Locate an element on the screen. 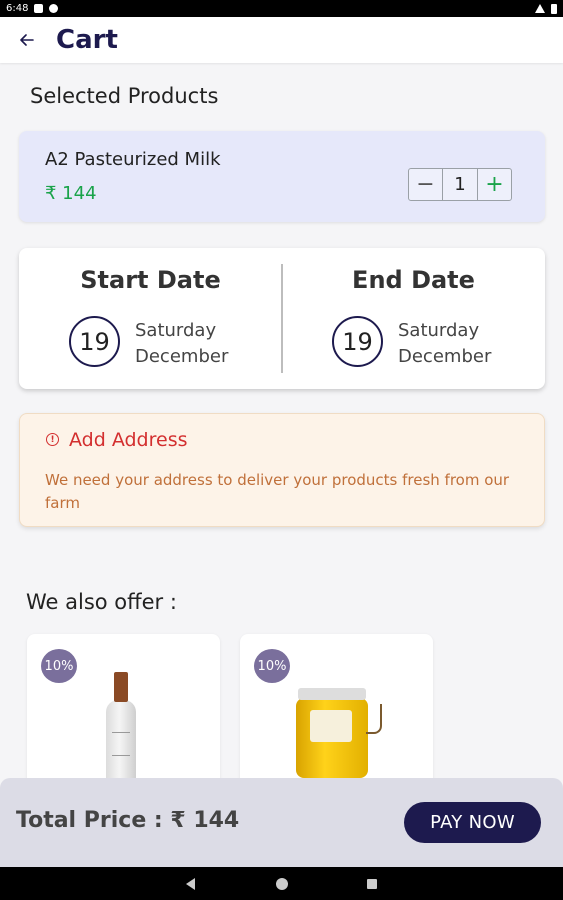 The height and width of the screenshot is (900, 563). start-date-day: 19 is located at coordinates (94, 341).